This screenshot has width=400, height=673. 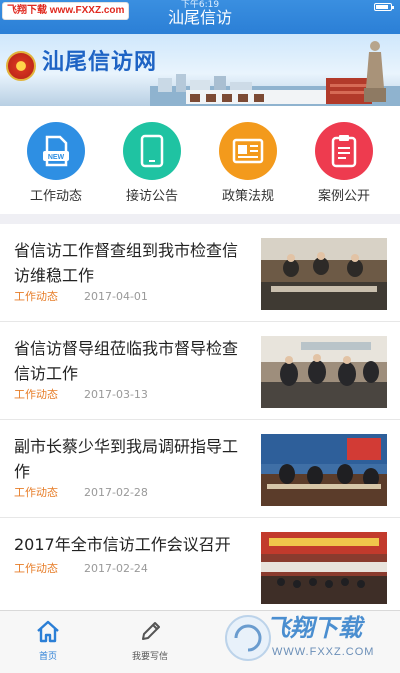 I want to click on quick-item-work-news: NEW 工作动态, so click(x=56, y=164).